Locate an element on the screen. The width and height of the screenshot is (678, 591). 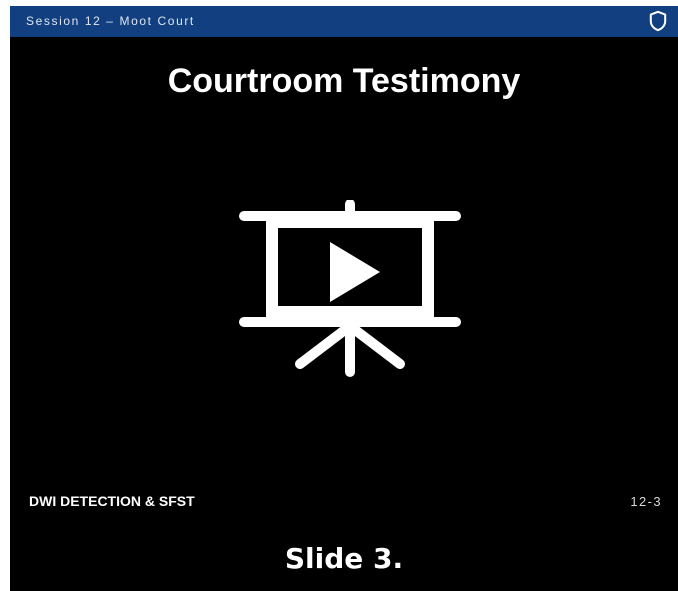
shield-icon is located at coordinates (658, 21).